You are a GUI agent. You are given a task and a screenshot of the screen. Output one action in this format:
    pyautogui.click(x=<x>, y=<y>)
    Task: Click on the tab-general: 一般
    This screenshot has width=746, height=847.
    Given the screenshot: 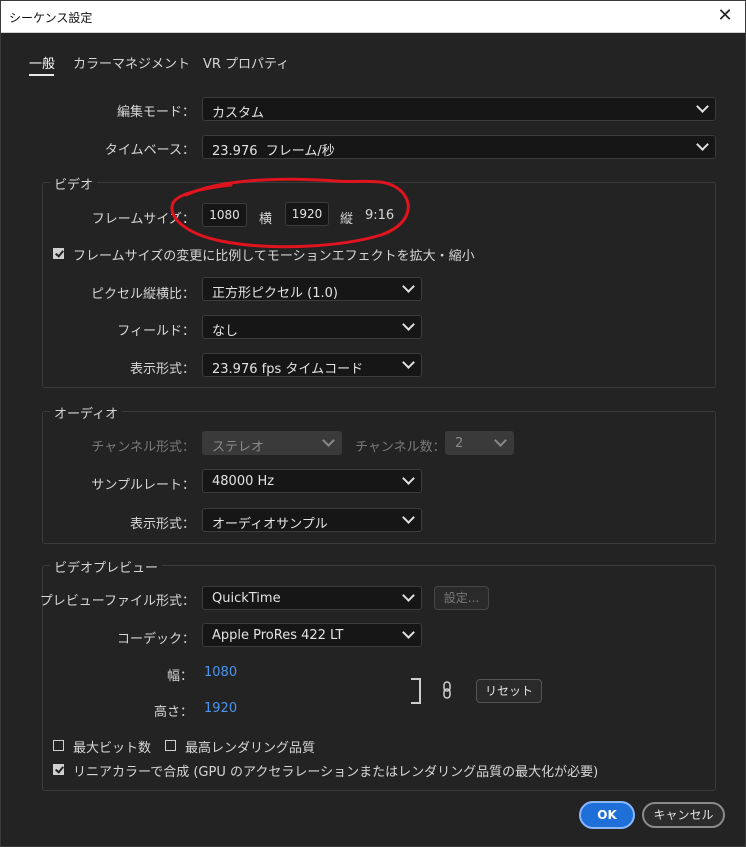 What is the action you would take?
    pyautogui.click(x=42, y=64)
    